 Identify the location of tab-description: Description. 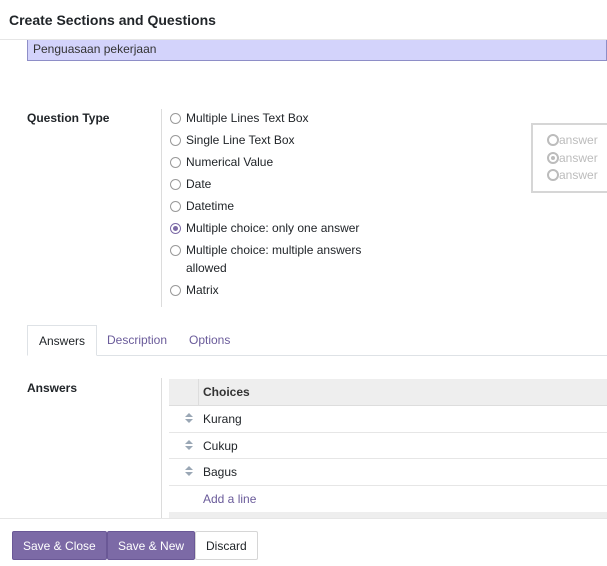
(137, 340).